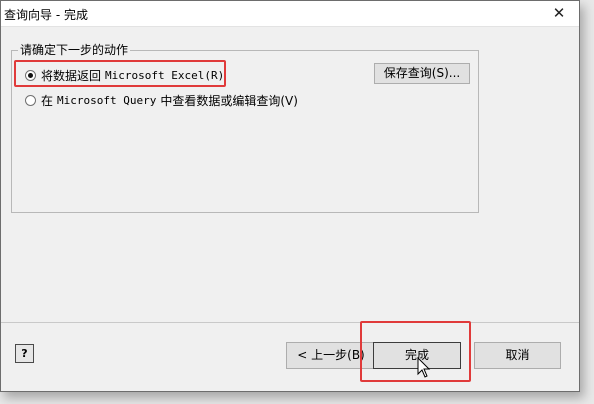 This screenshot has width=594, height=404. What do you see at coordinates (30, 100) in the screenshot?
I see `radio-unchecked-icon` at bounding box center [30, 100].